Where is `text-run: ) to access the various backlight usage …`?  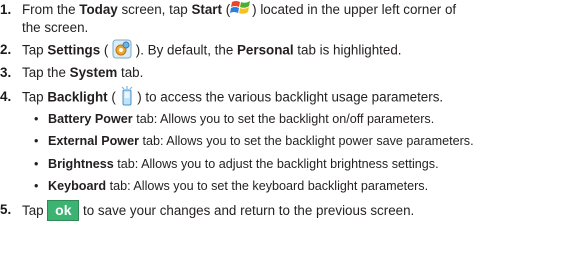
text-run: ) to access the various backlight usage … is located at coordinates (288, 97).